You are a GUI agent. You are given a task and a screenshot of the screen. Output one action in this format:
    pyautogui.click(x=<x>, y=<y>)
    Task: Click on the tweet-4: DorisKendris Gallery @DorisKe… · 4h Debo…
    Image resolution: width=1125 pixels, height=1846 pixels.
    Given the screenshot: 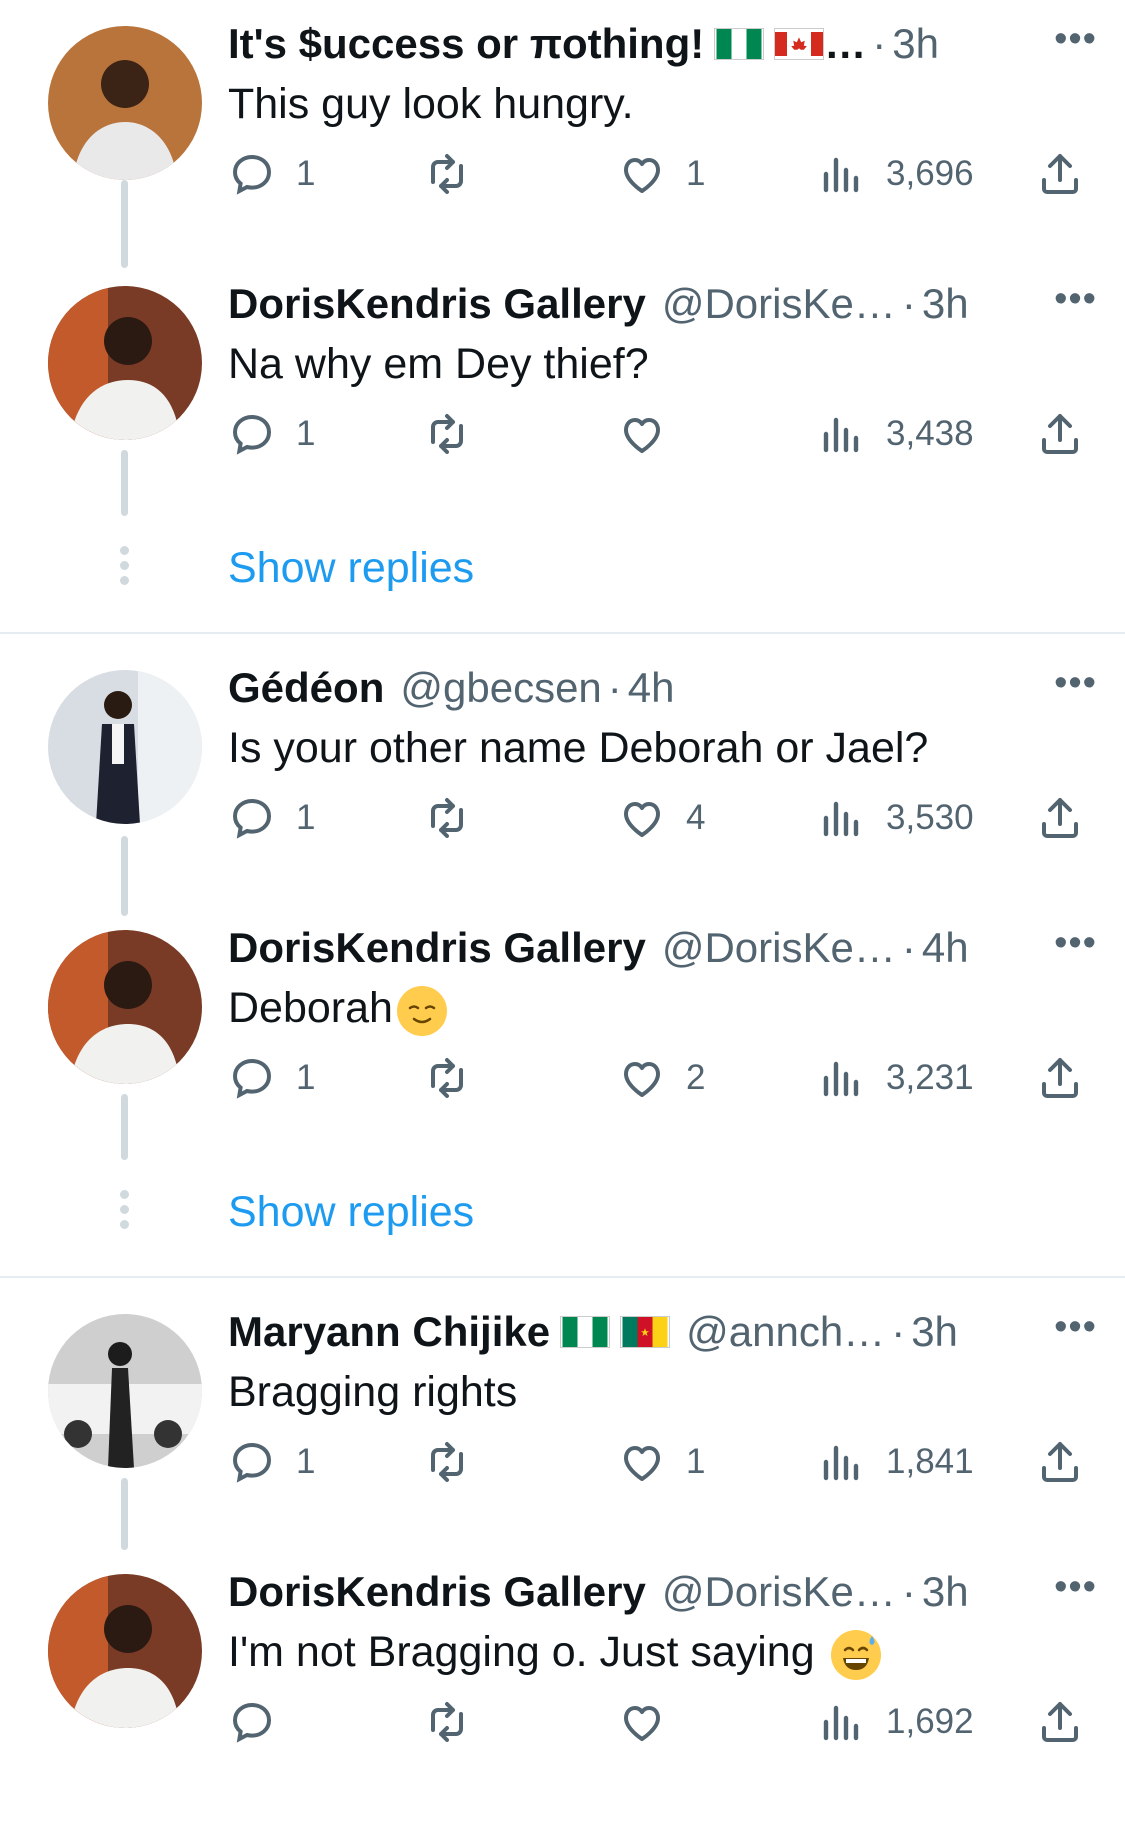 What is the action you would take?
    pyautogui.click(x=562, y=1034)
    